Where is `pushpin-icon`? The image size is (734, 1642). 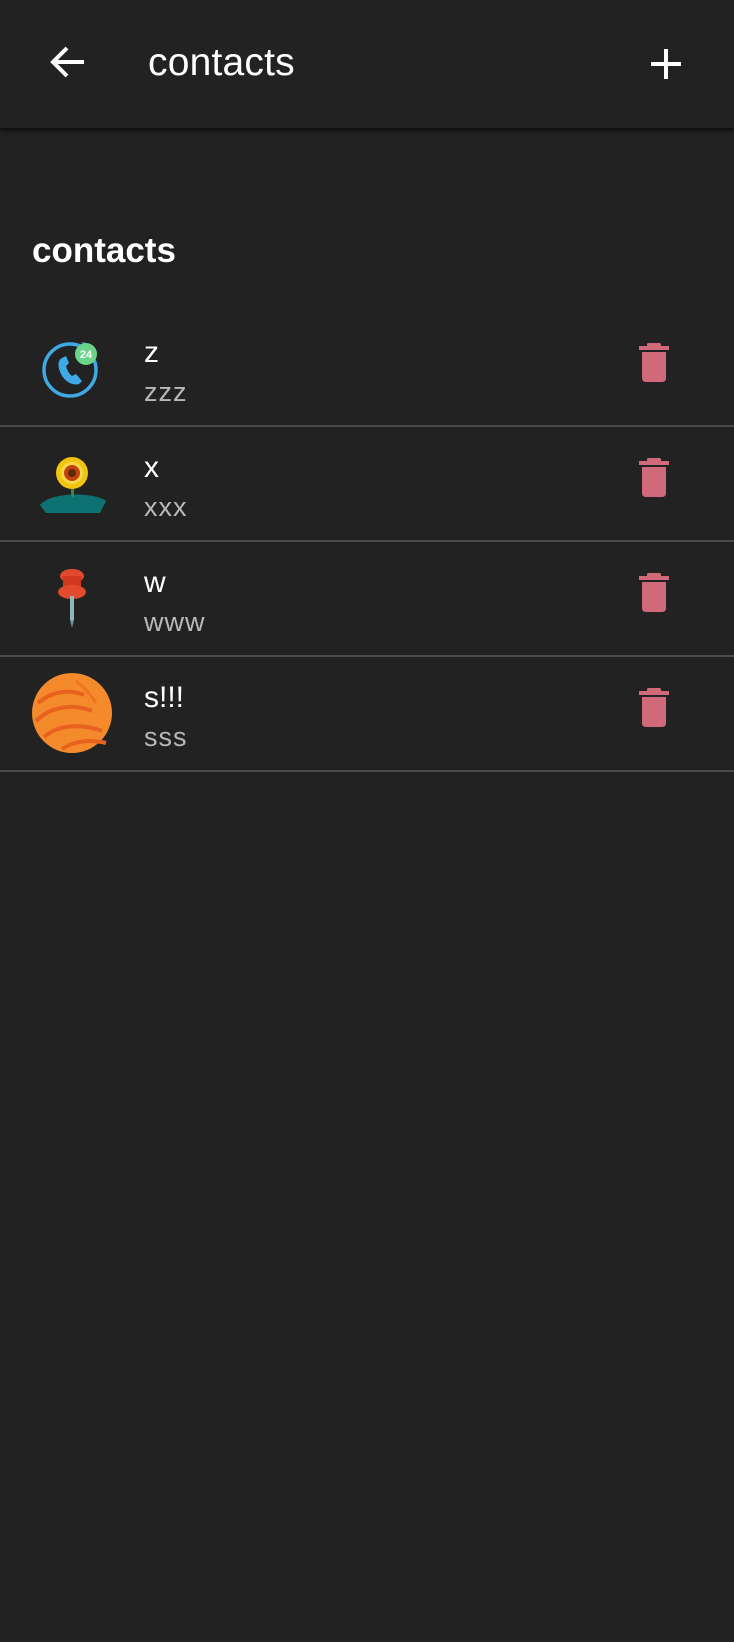 pushpin-icon is located at coordinates (72, 598).